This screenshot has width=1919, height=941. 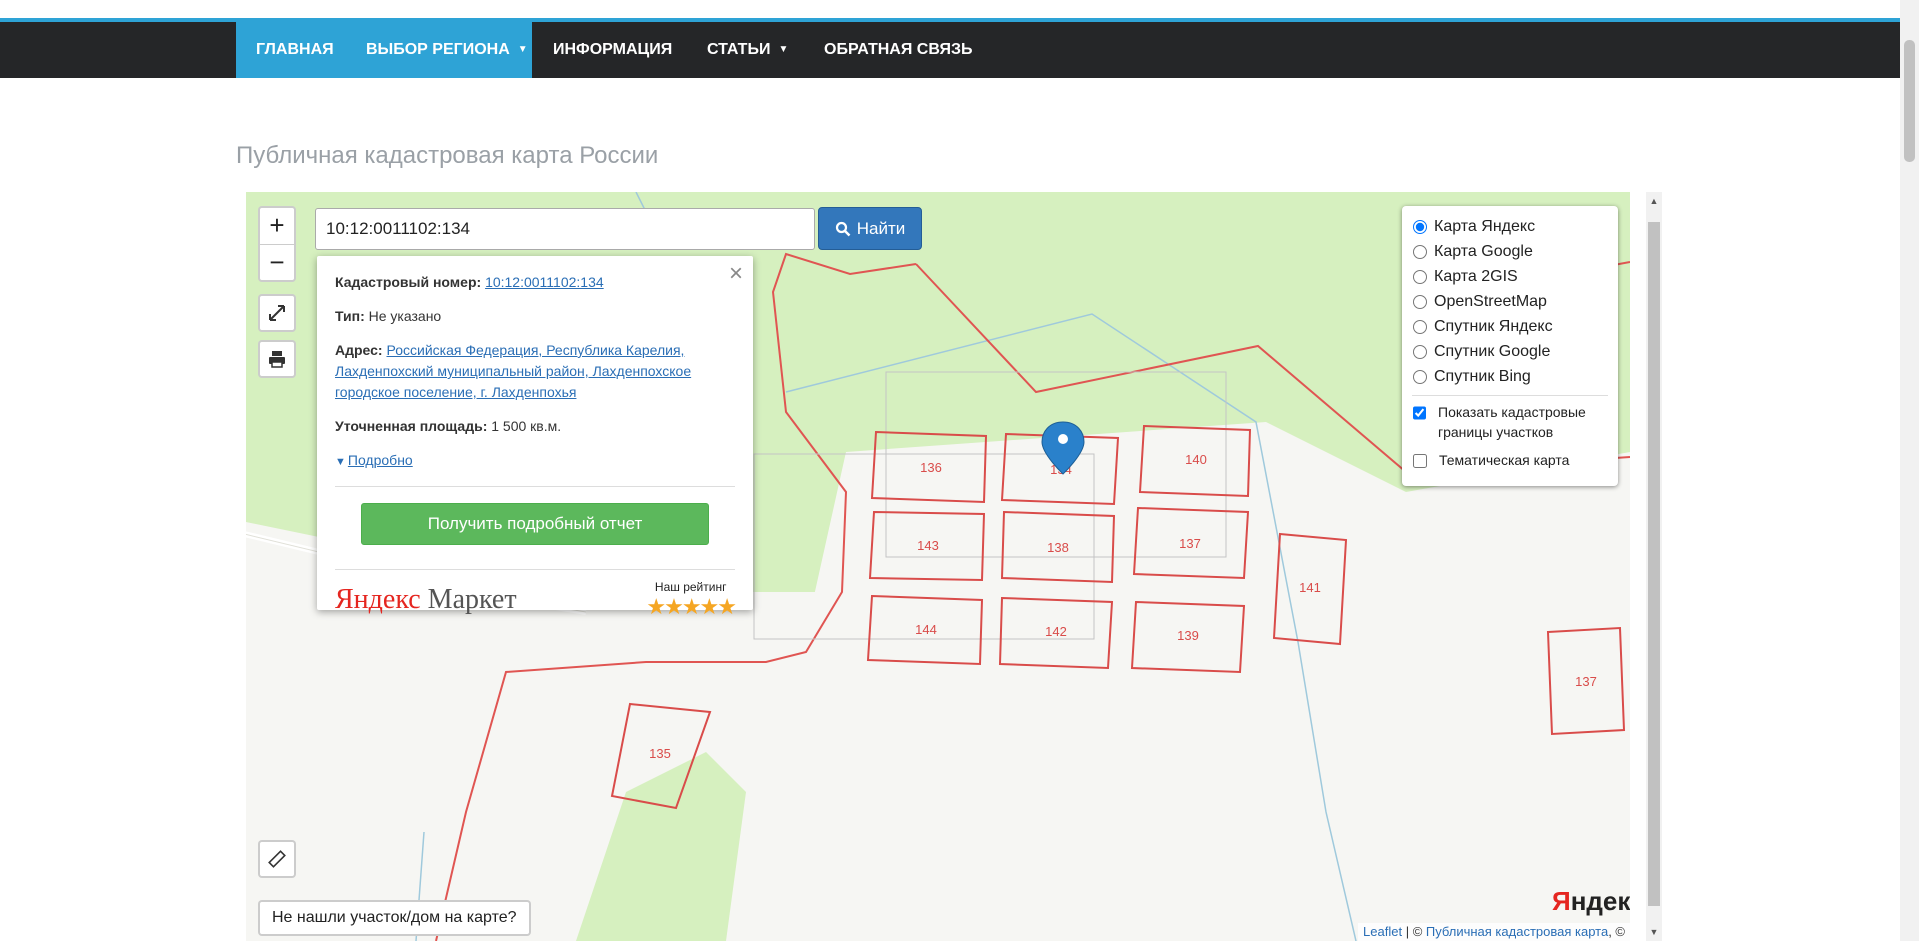 I want to click on rating: Наш рейтинг ★★★★★, so click(x=691, y=599).